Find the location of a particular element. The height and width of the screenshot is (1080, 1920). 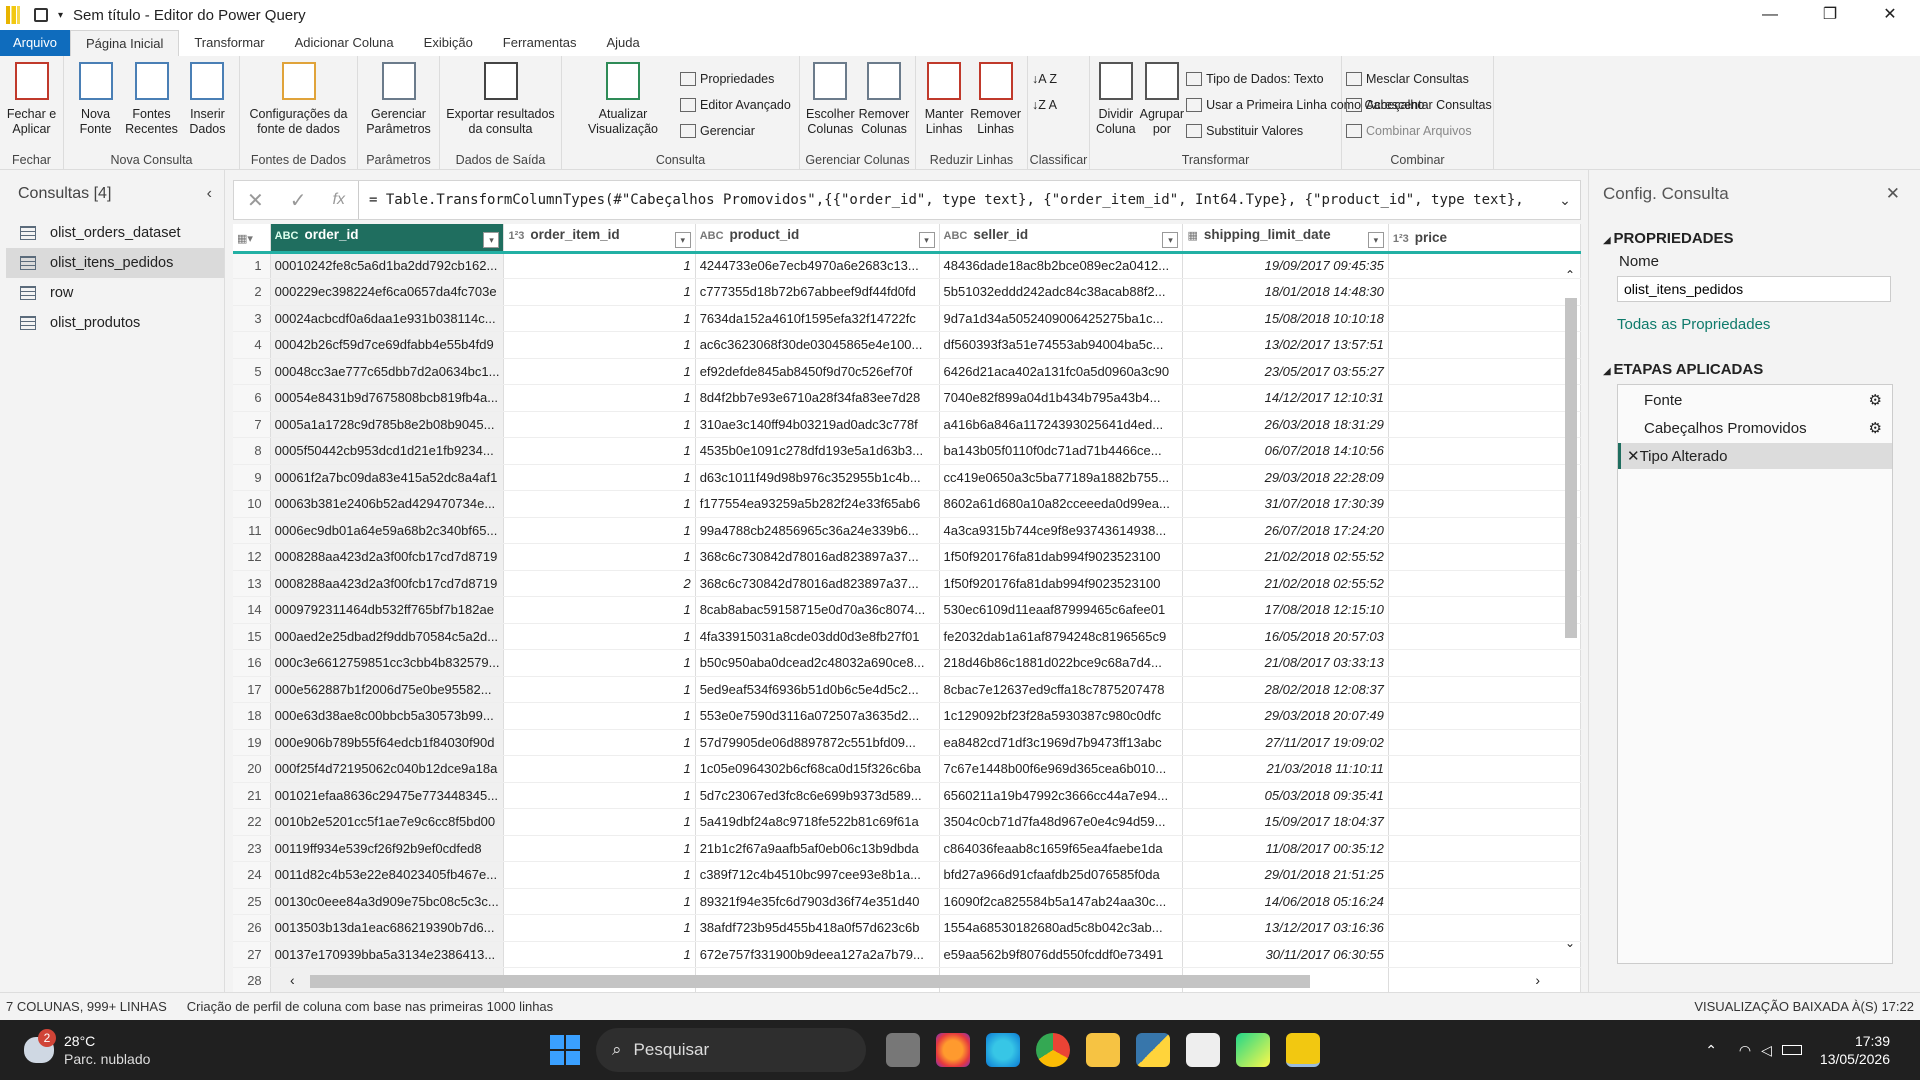

notepad-icon is located at coordinates (1203, 1050).